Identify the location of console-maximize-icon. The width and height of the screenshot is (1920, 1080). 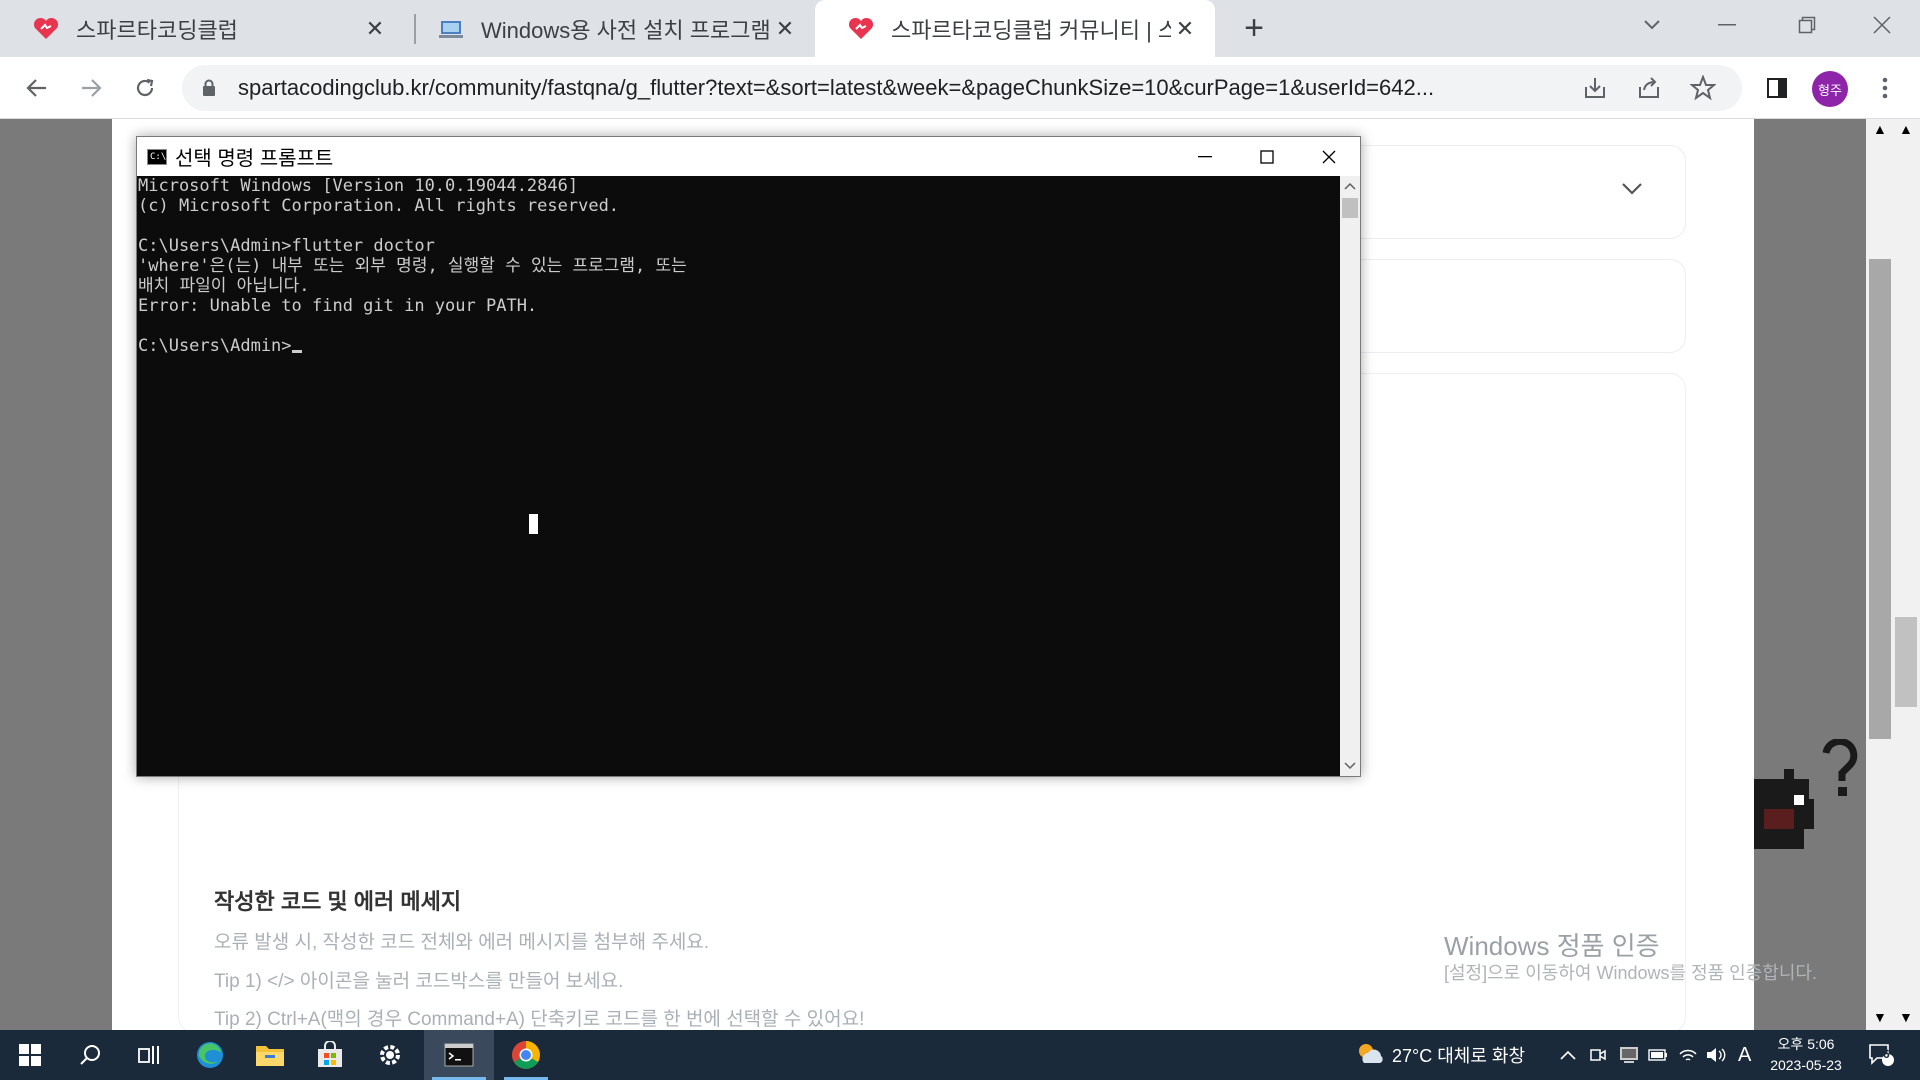
(1267, 156).